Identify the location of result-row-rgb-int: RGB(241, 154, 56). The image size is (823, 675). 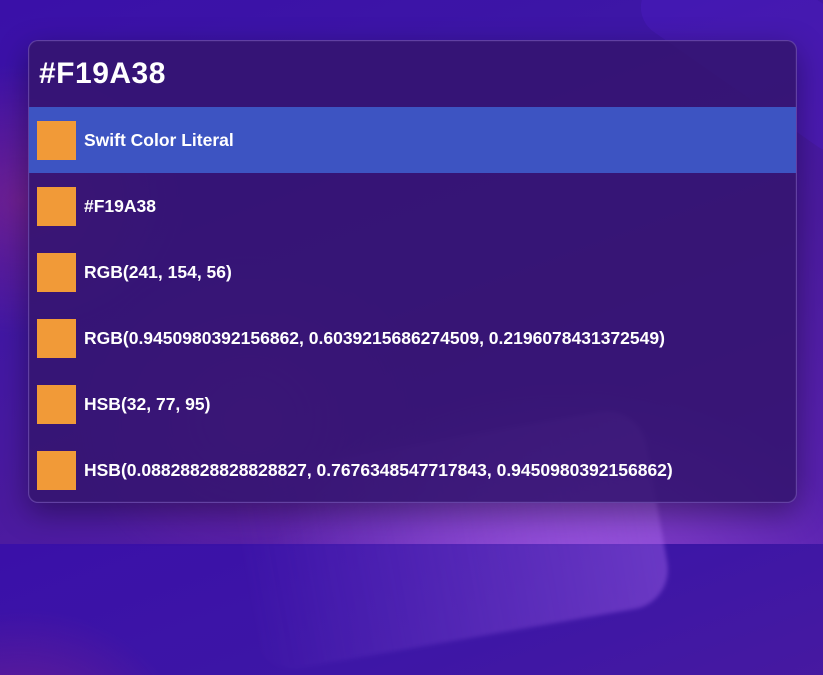
(412, 272).